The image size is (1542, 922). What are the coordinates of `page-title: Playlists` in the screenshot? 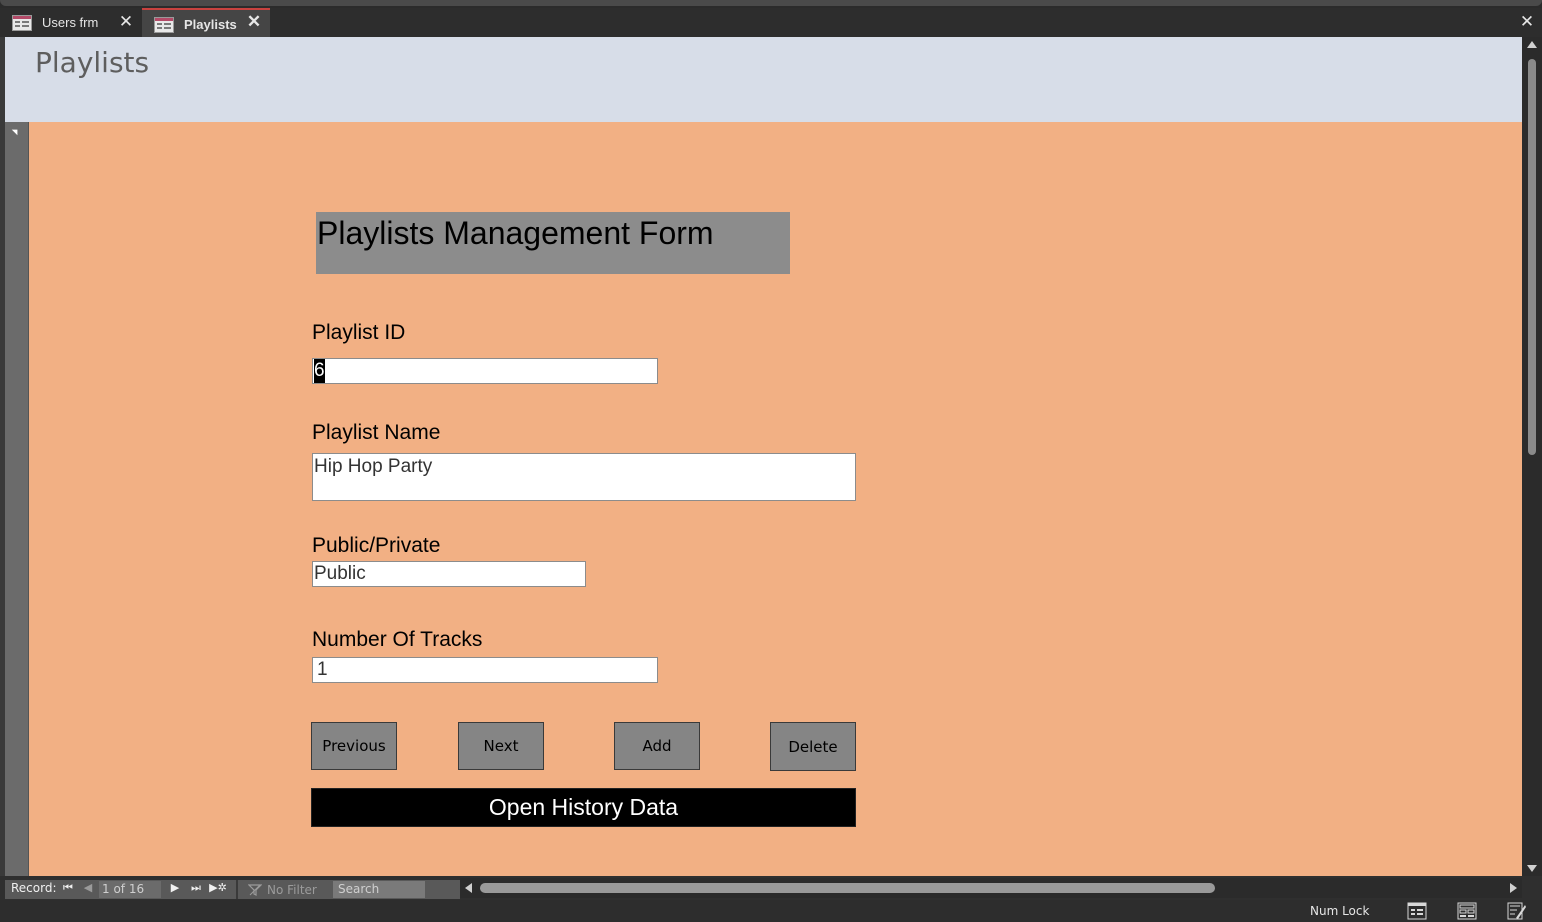 It's located at (92, 62).